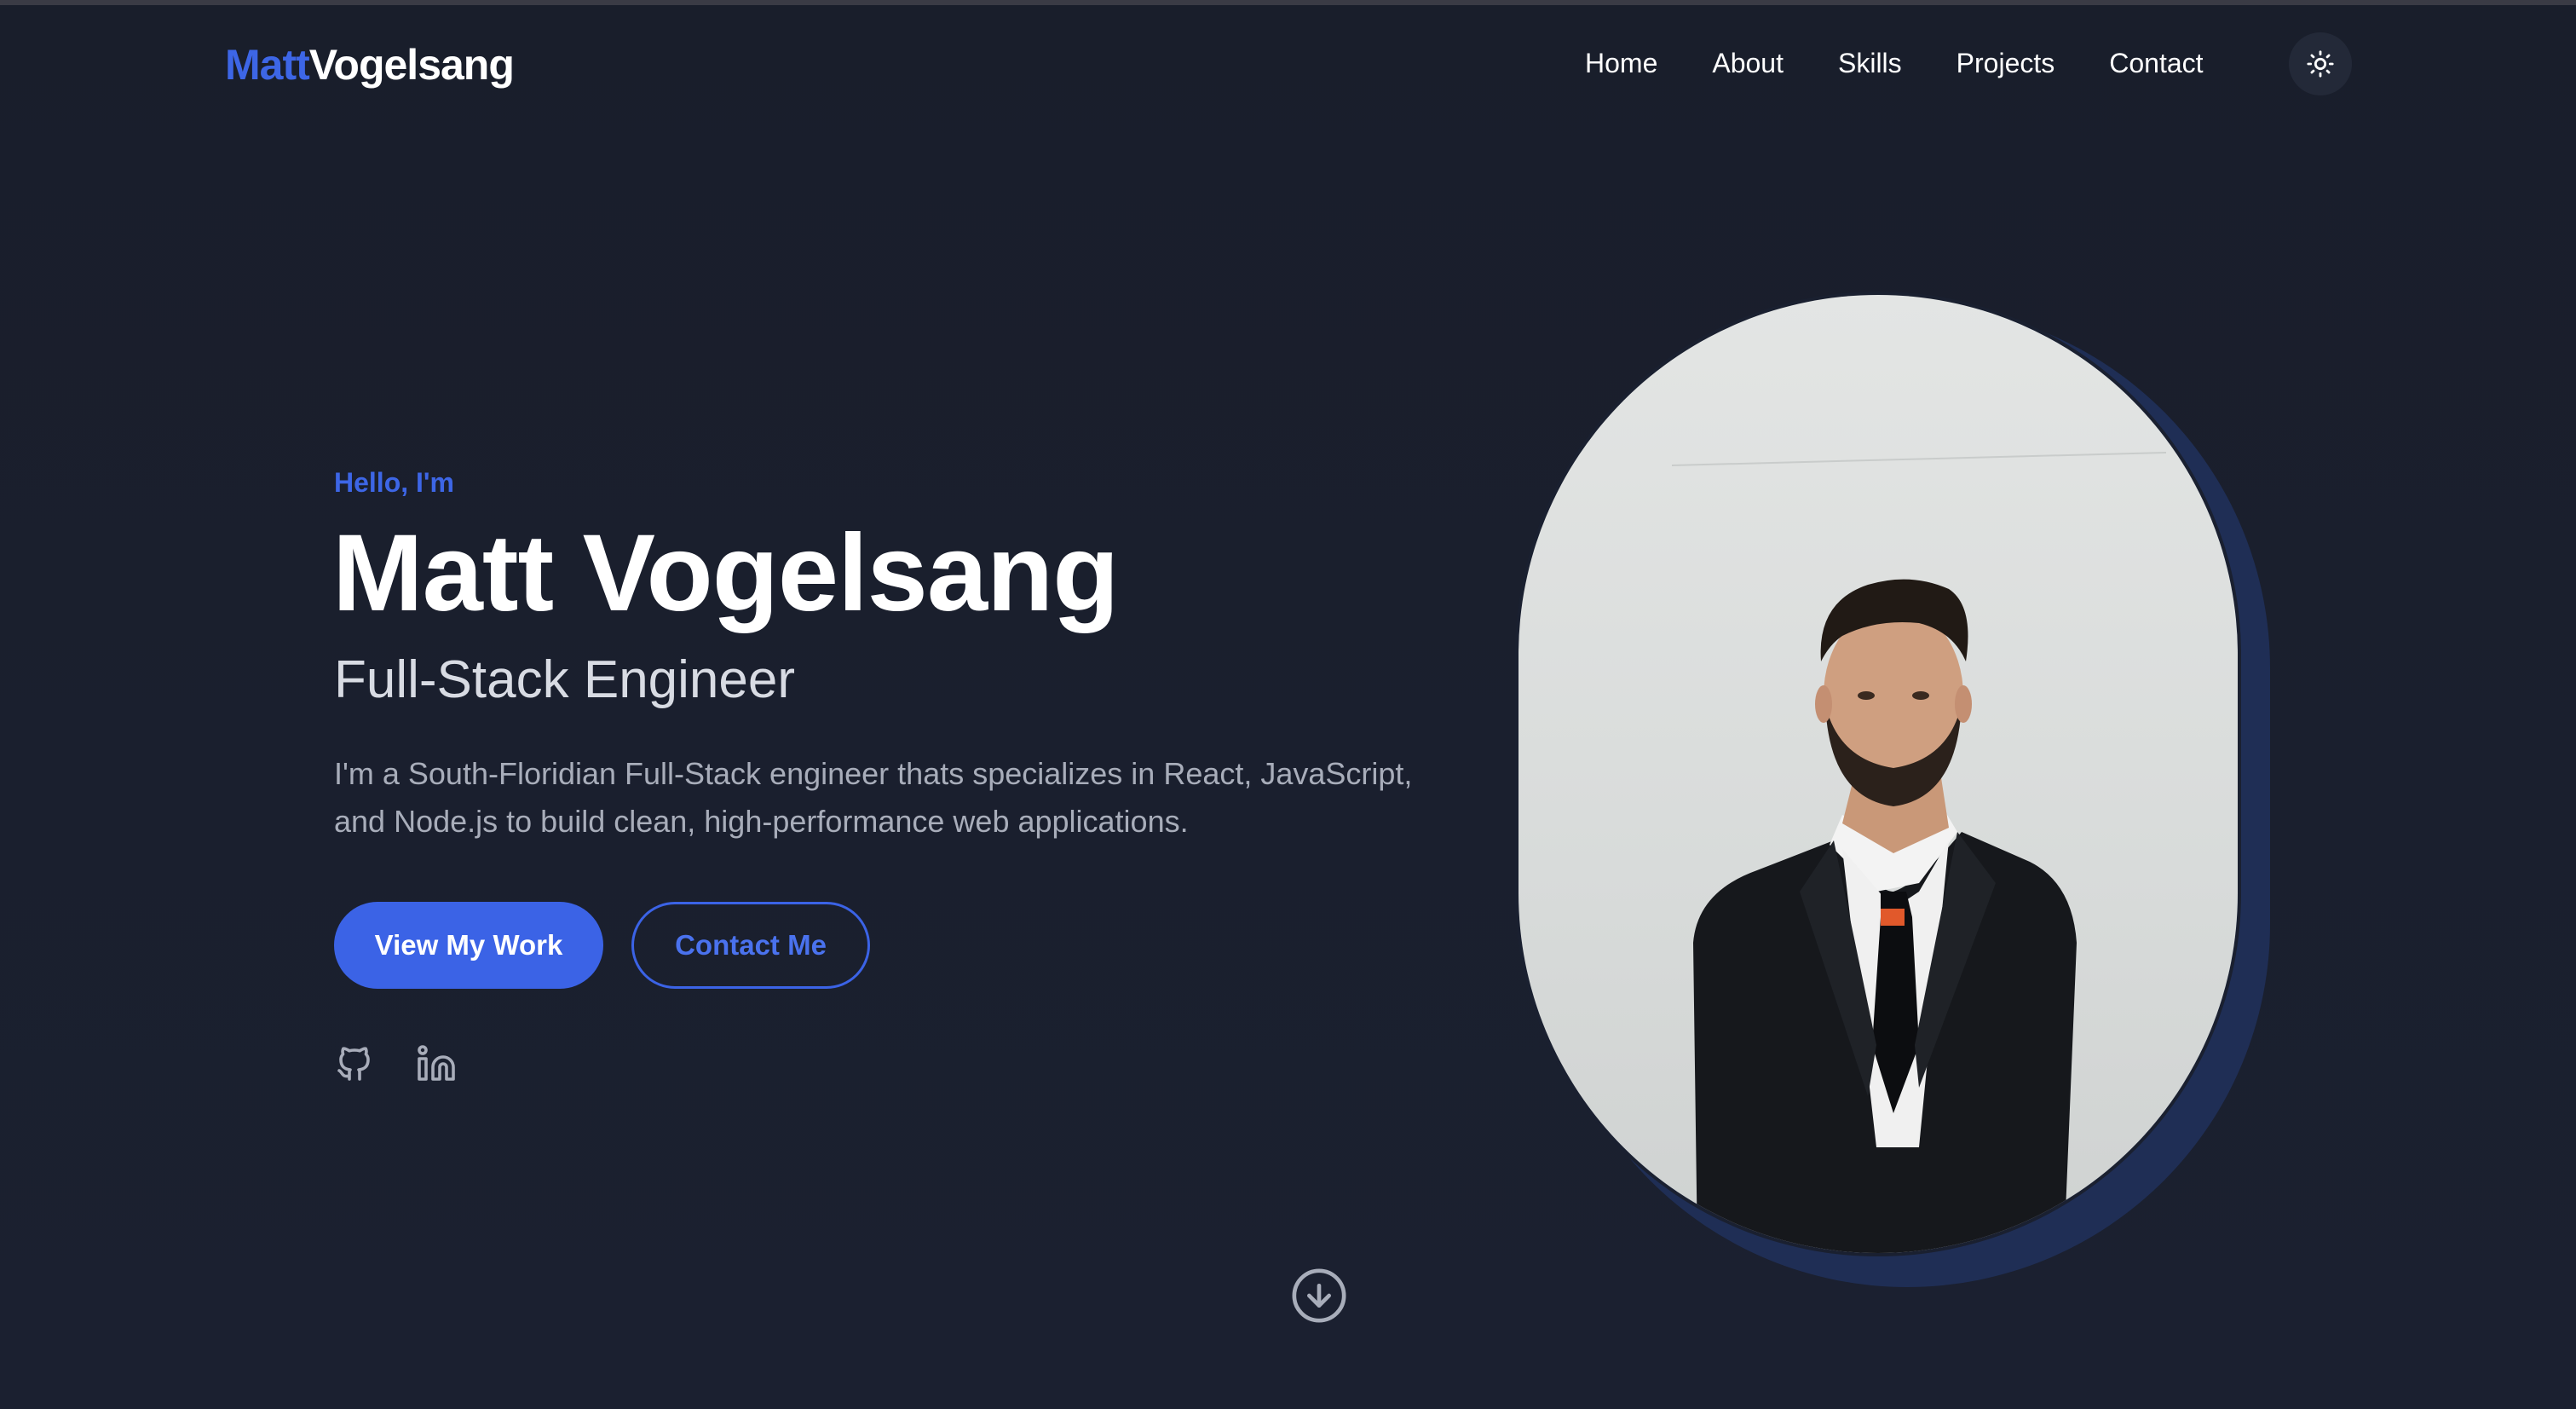  What do you see at coordinates (436, 1063) in the screenshot?
I see `linkedin-icon` at bounding box center [436, 1063].